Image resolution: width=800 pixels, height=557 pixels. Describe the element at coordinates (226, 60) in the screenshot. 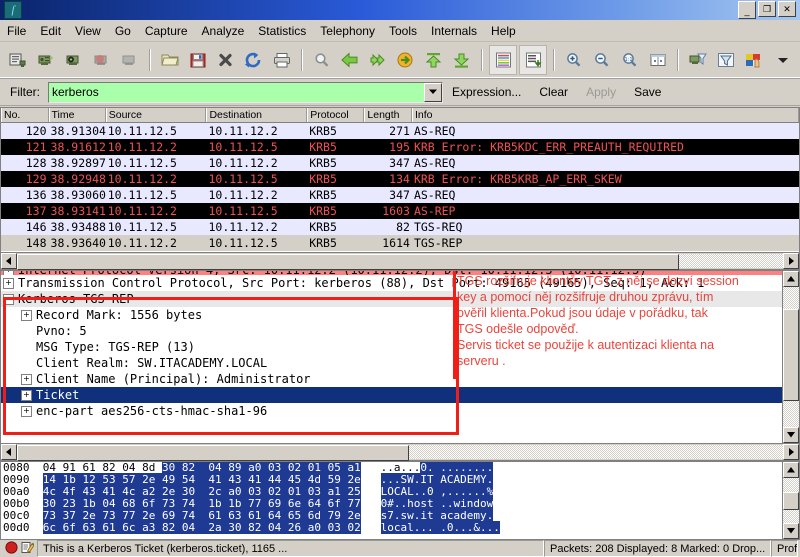

I see `close-file-icon` at that location.